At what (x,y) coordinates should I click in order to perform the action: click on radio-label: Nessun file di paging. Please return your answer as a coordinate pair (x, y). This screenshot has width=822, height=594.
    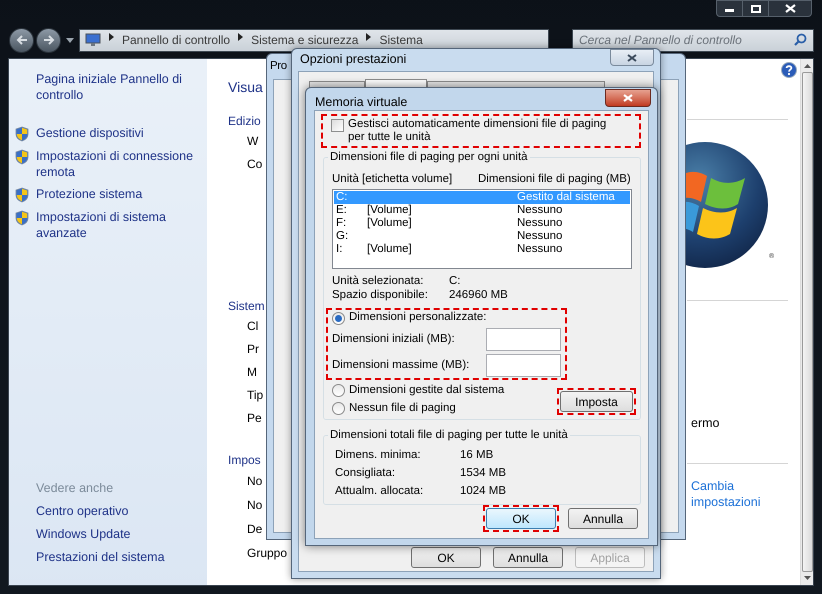
    Looking at the image, I should click on (402, 408).